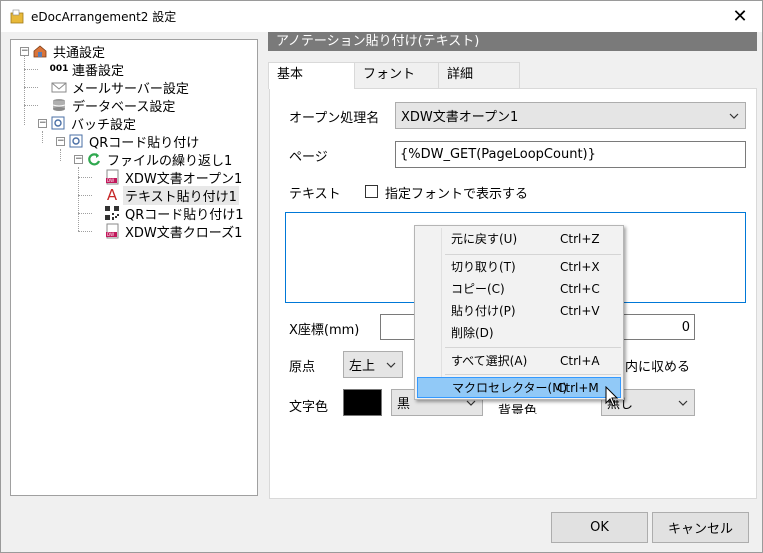  I want to click on menu-item-label: 切り取り(T), so click(483, 267).